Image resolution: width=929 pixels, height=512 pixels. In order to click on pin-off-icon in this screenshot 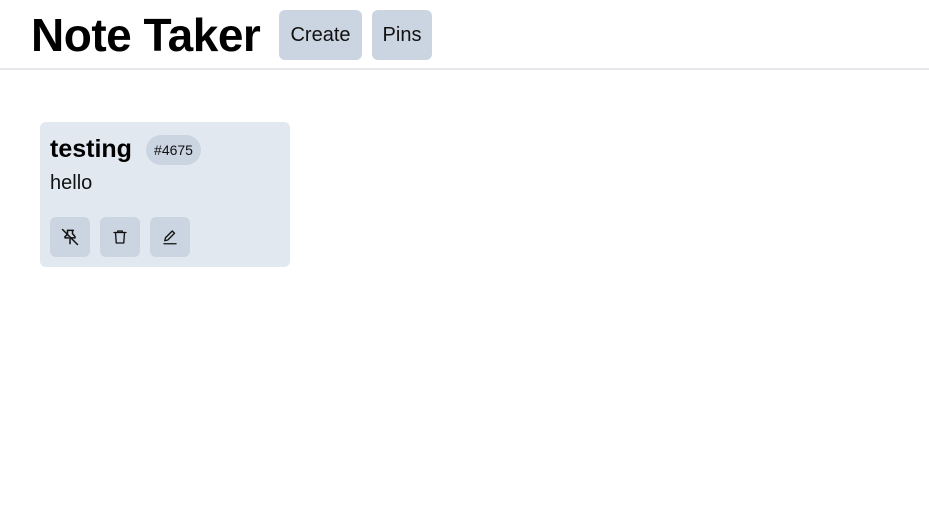, I will do `click(70, 237)`.